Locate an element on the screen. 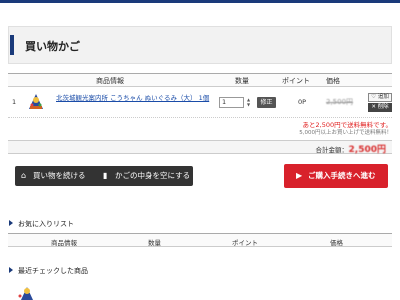 The image size is (400, 300). checkout-button: ▶ ご購入手続きへ進む is located at coordinates (336, 176).